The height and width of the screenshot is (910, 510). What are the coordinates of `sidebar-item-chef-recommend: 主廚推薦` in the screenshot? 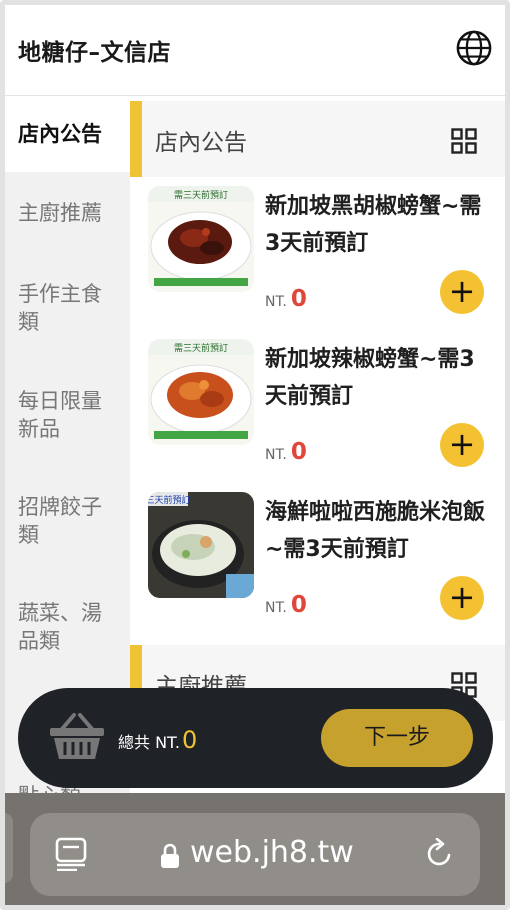 It's located at (67, 213).